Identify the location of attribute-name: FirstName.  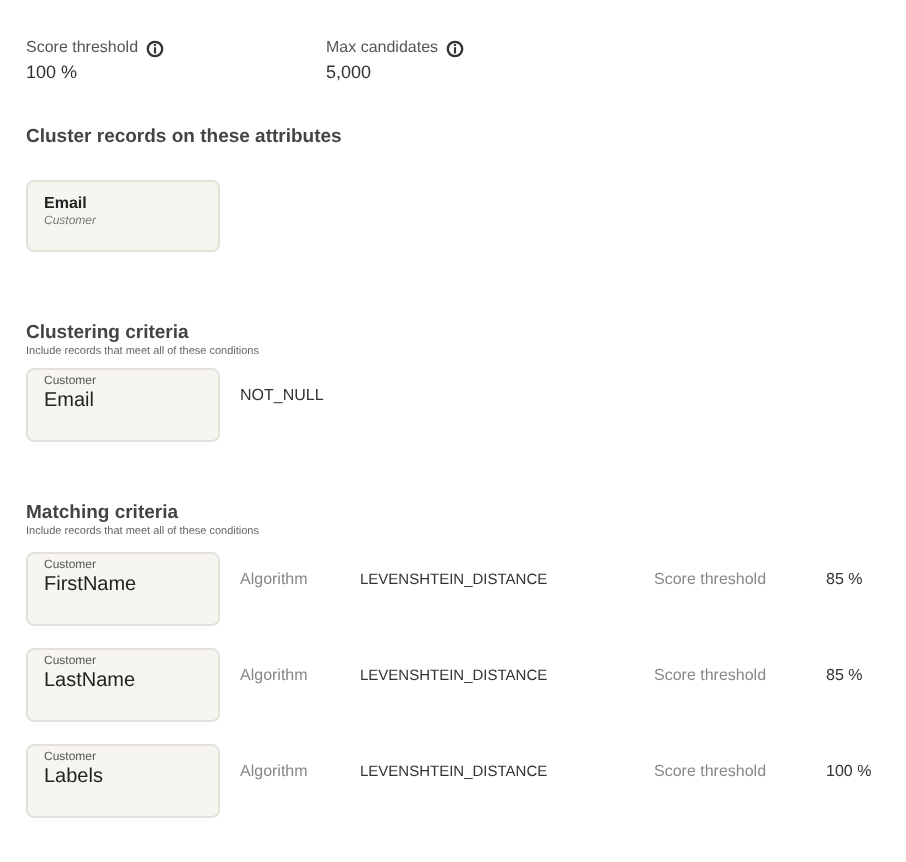
(91, 584).